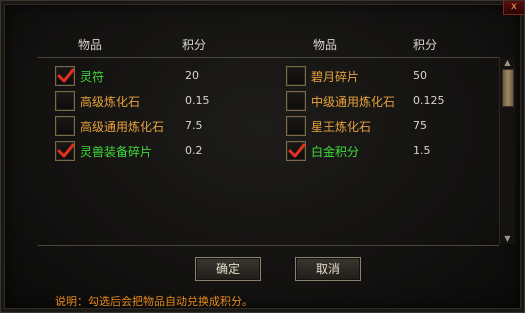 Image resolution: width=525 pixels, height=313 pixels. I want to click on item-row: 高级炼化石 0.15, so click(155, 103).